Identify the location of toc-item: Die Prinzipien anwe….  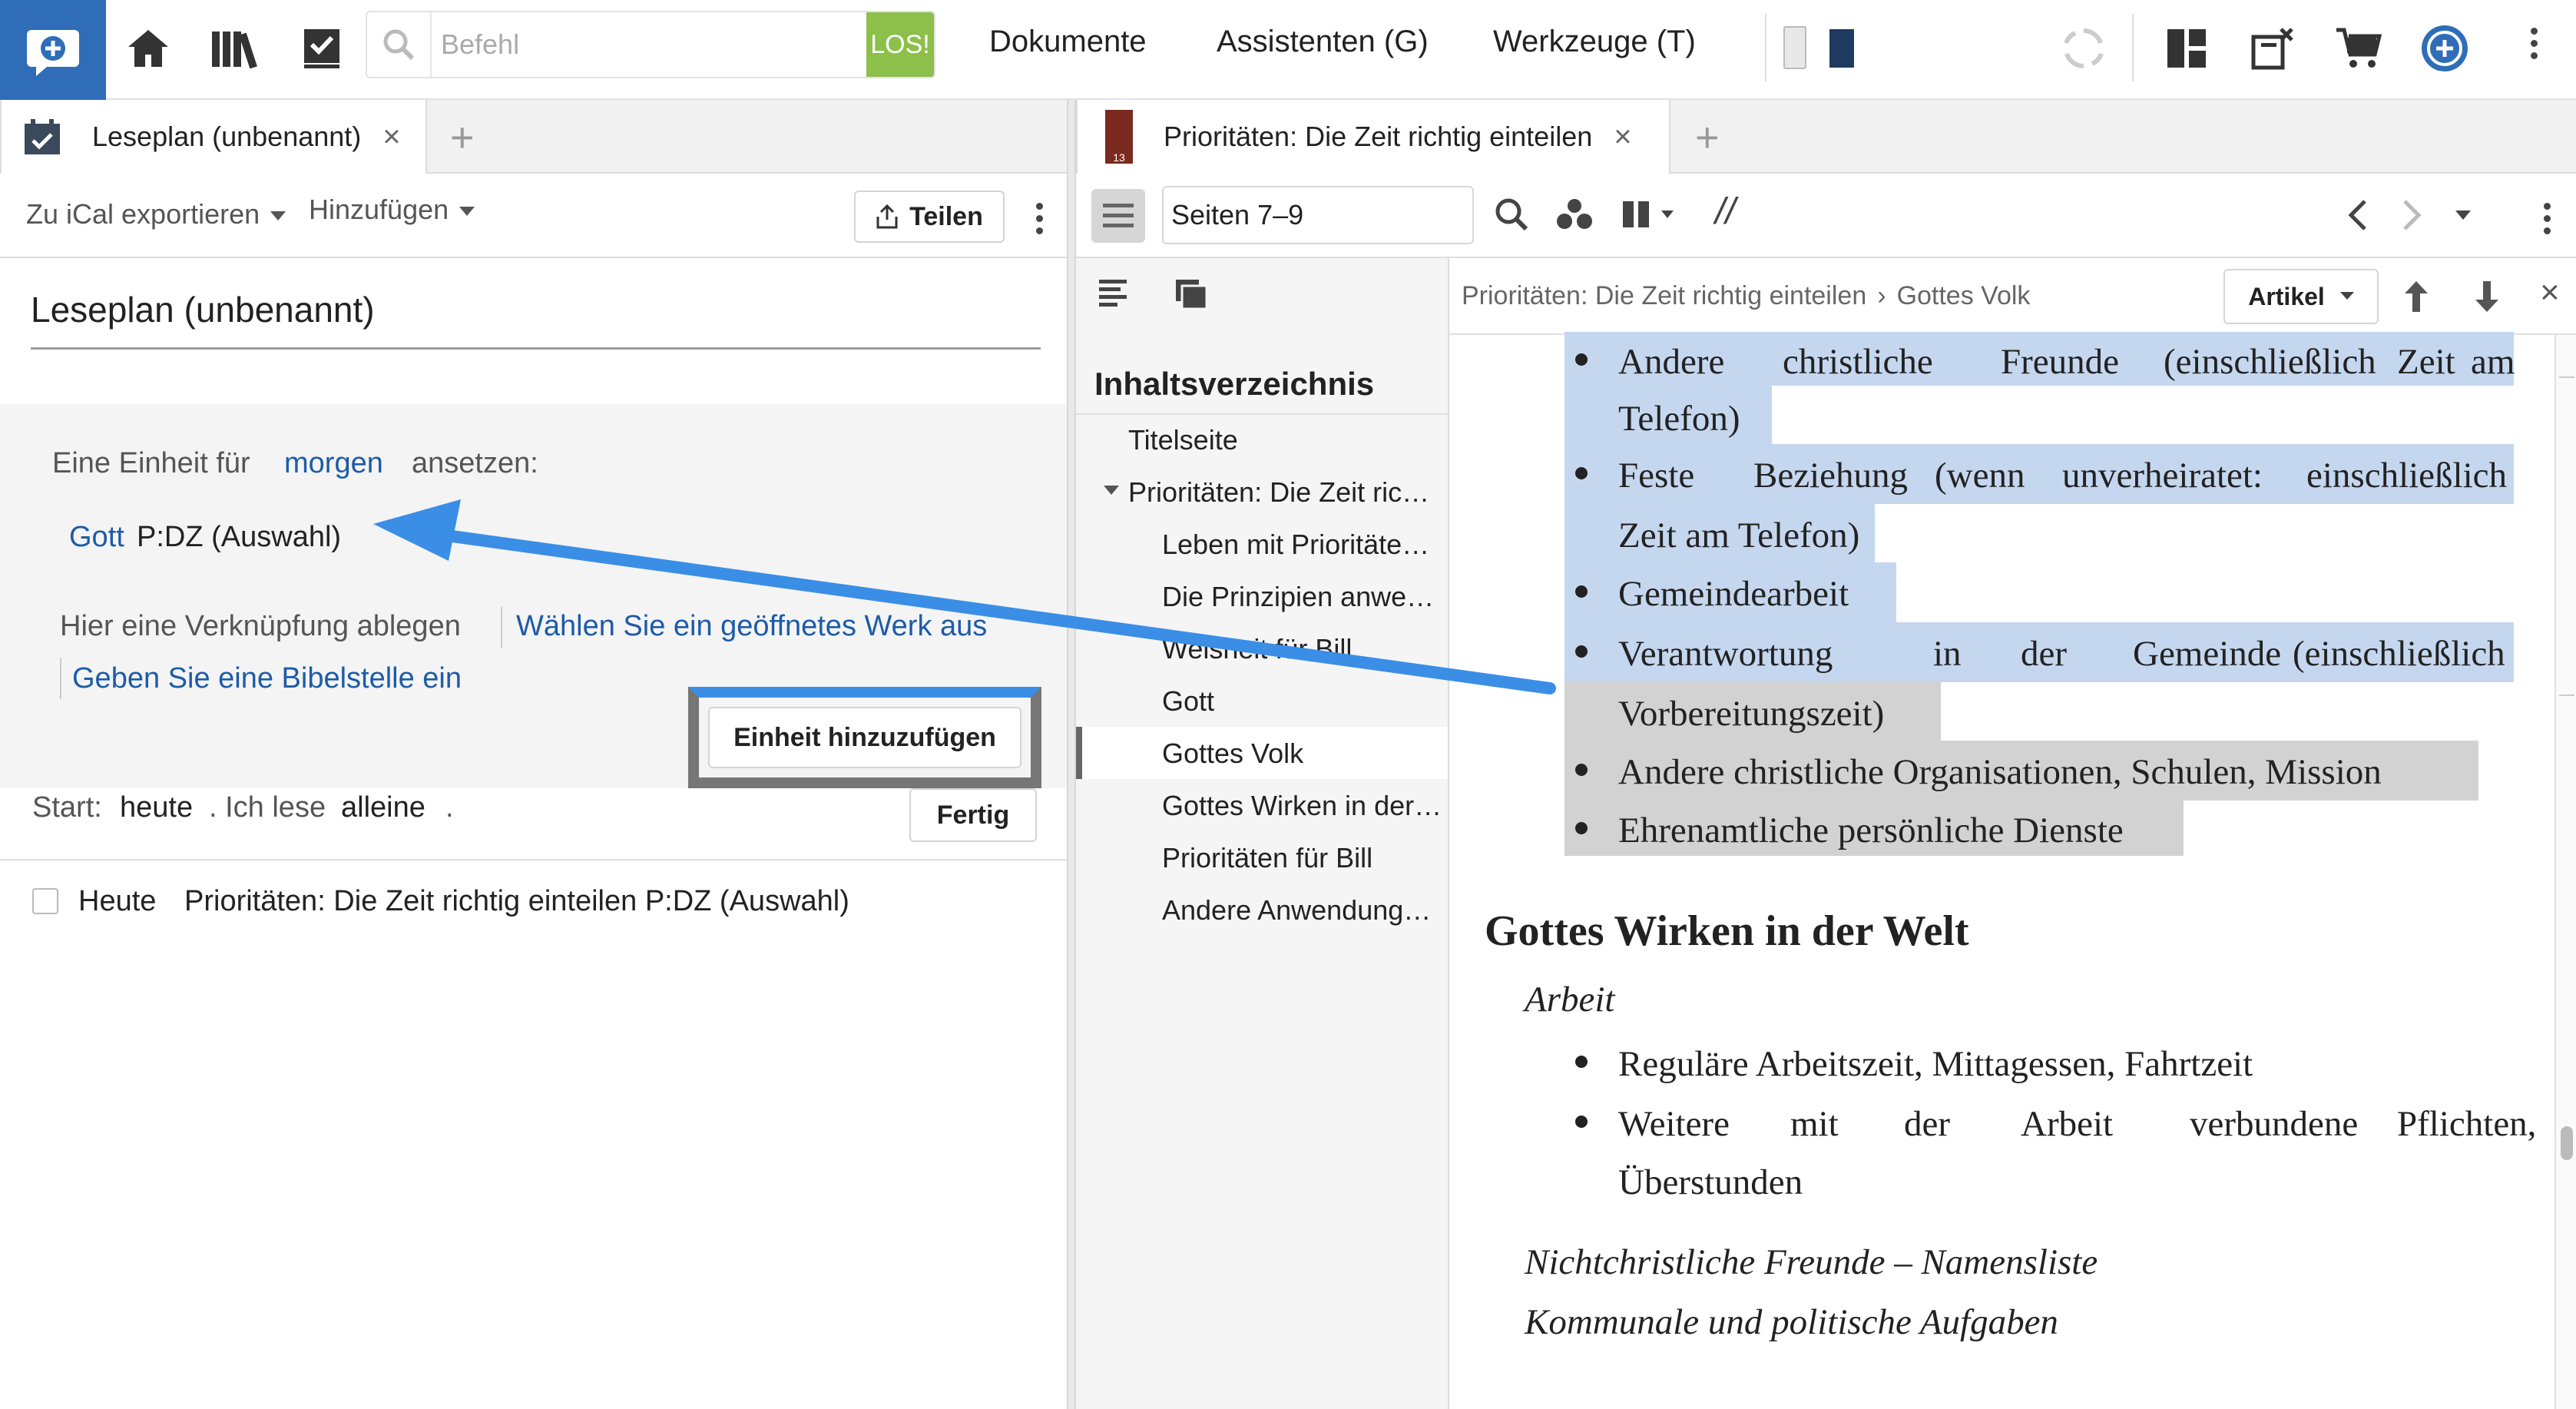
(1298, 597).